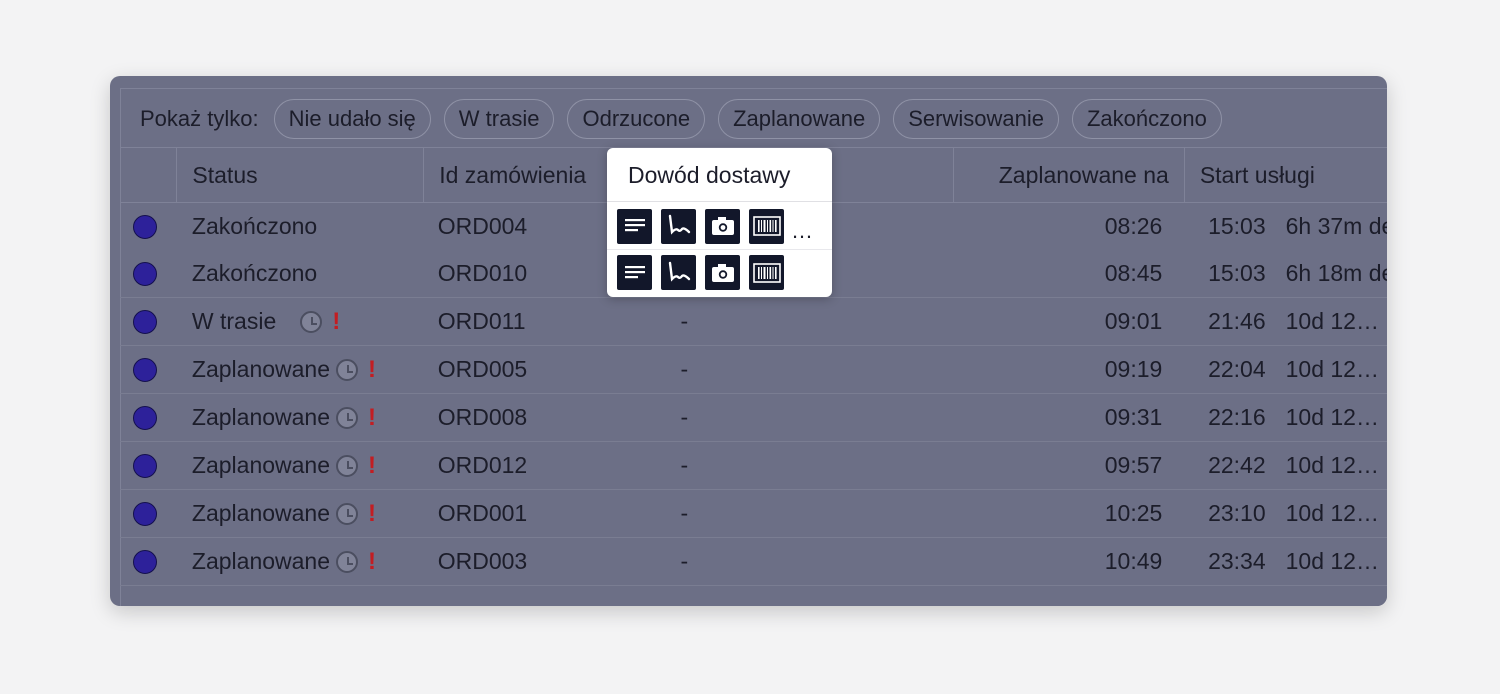 Image resolution: width=1500 pixels, height=694 pixels. What do you see at coordinates (234, 321) in the screenshot?
I see `status-text: W trasie` at bounding box center [234, 321].